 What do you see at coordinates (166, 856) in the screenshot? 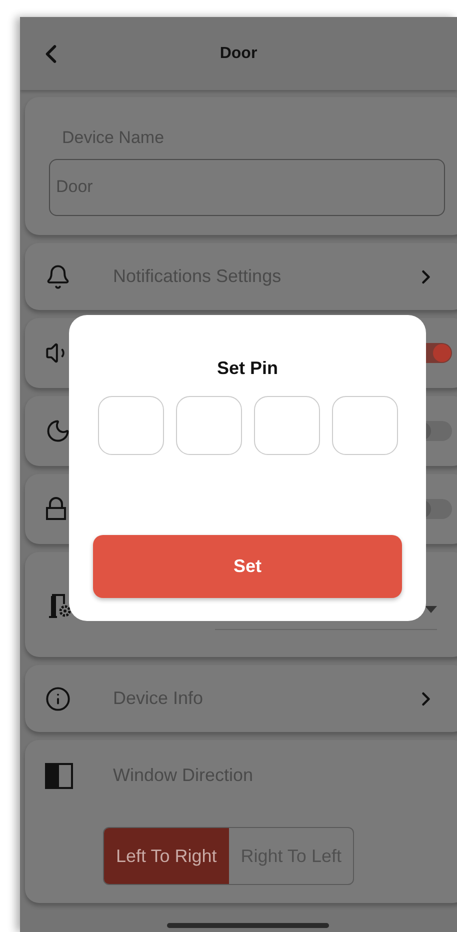
I see `segment-option: Left To Right` at bounding box center [166, 856].